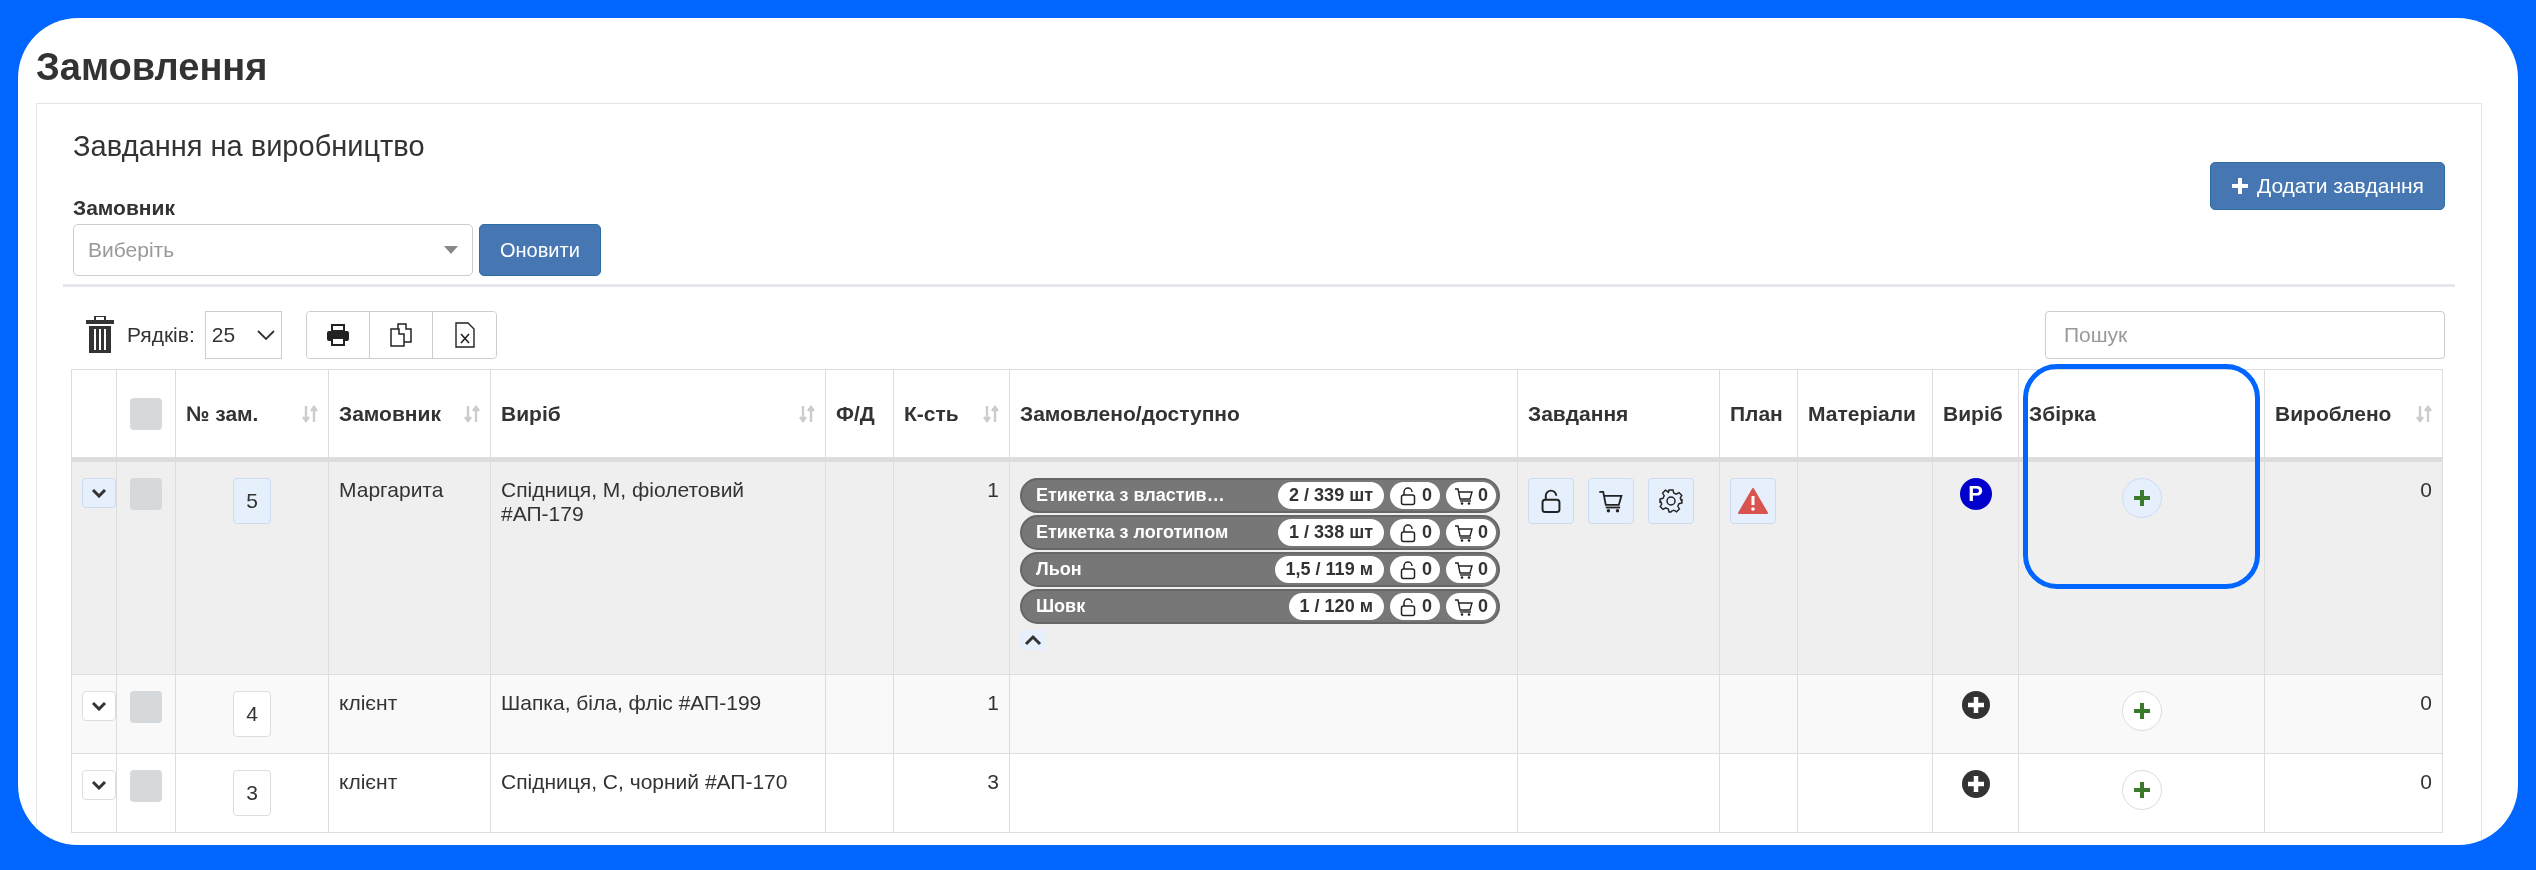 This screenshot has width=2536, height=870. I want to click on column-header: Замовлено/доступно, so click(1130, 413).